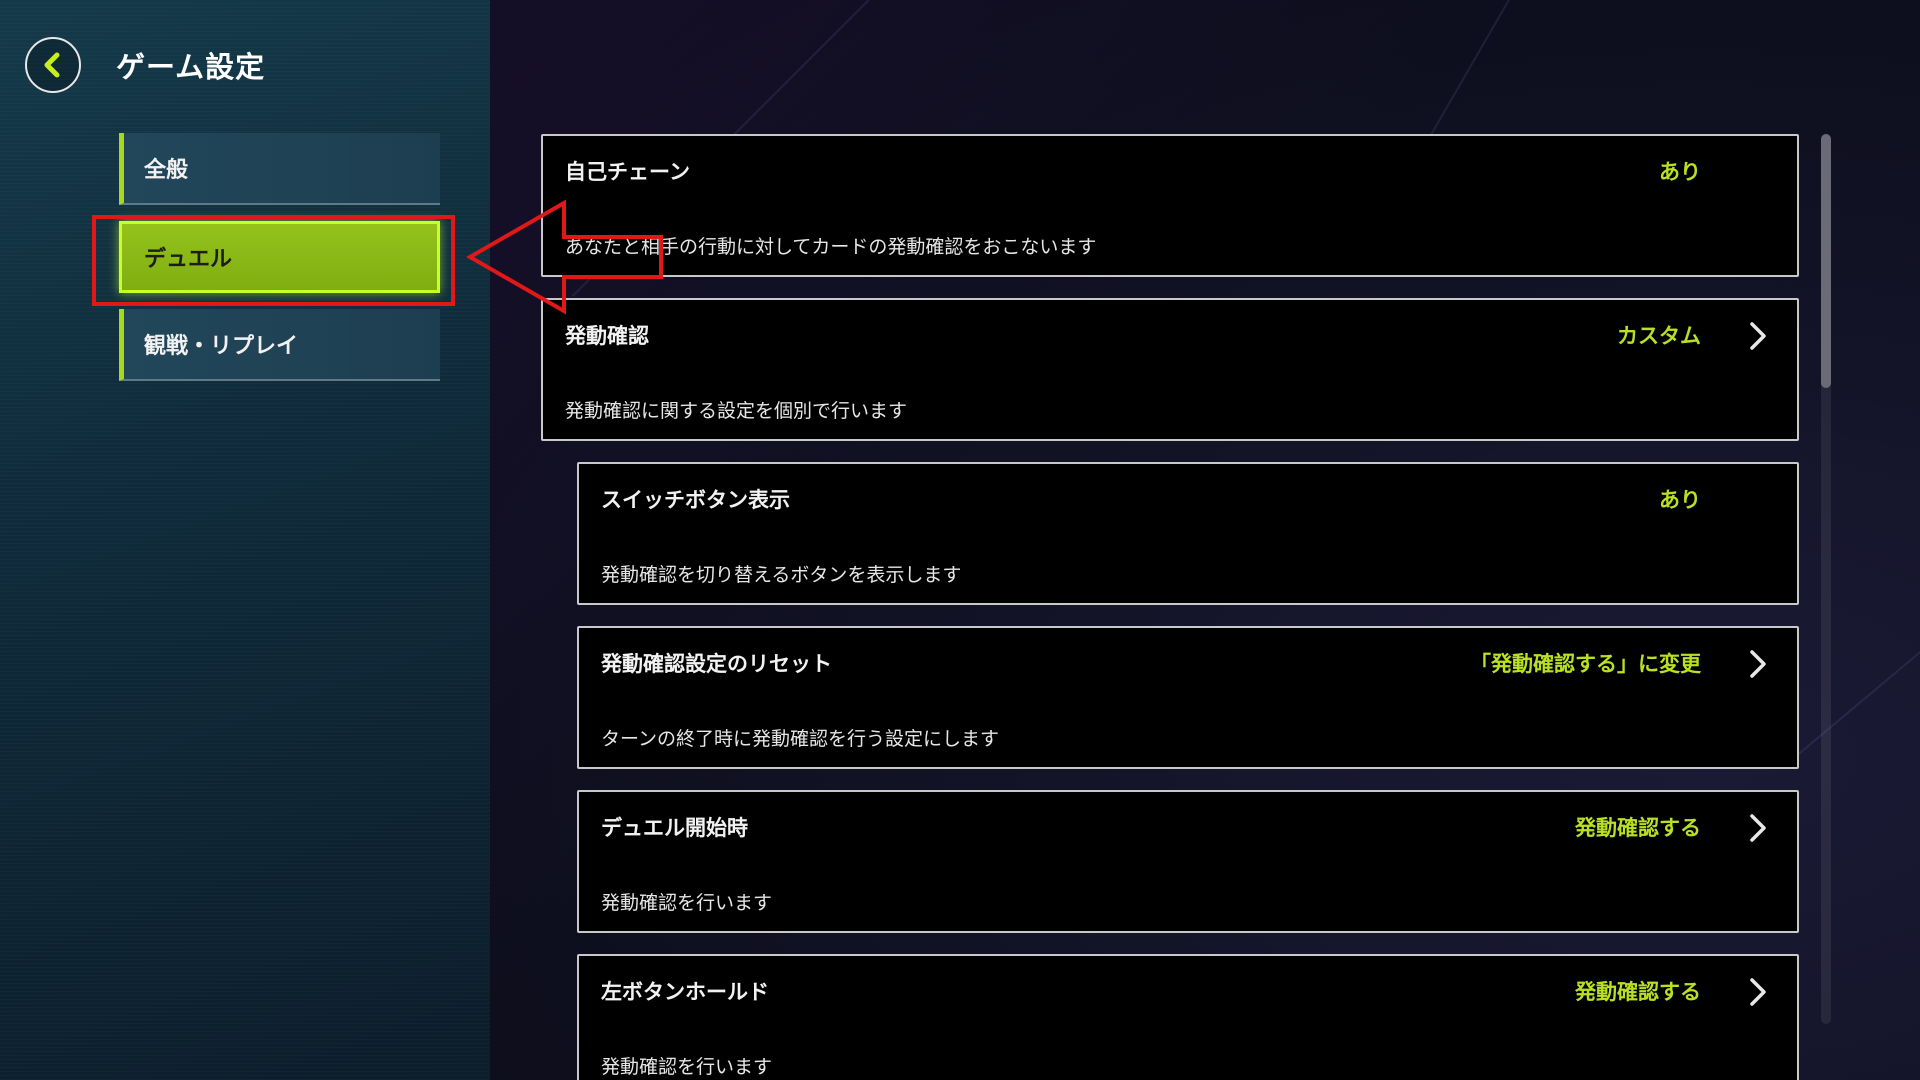  What do you see at coordinates (627, 172) in the screenshot?
I see `setting-title: 自己チェーン` at bounding box center [627, 172].